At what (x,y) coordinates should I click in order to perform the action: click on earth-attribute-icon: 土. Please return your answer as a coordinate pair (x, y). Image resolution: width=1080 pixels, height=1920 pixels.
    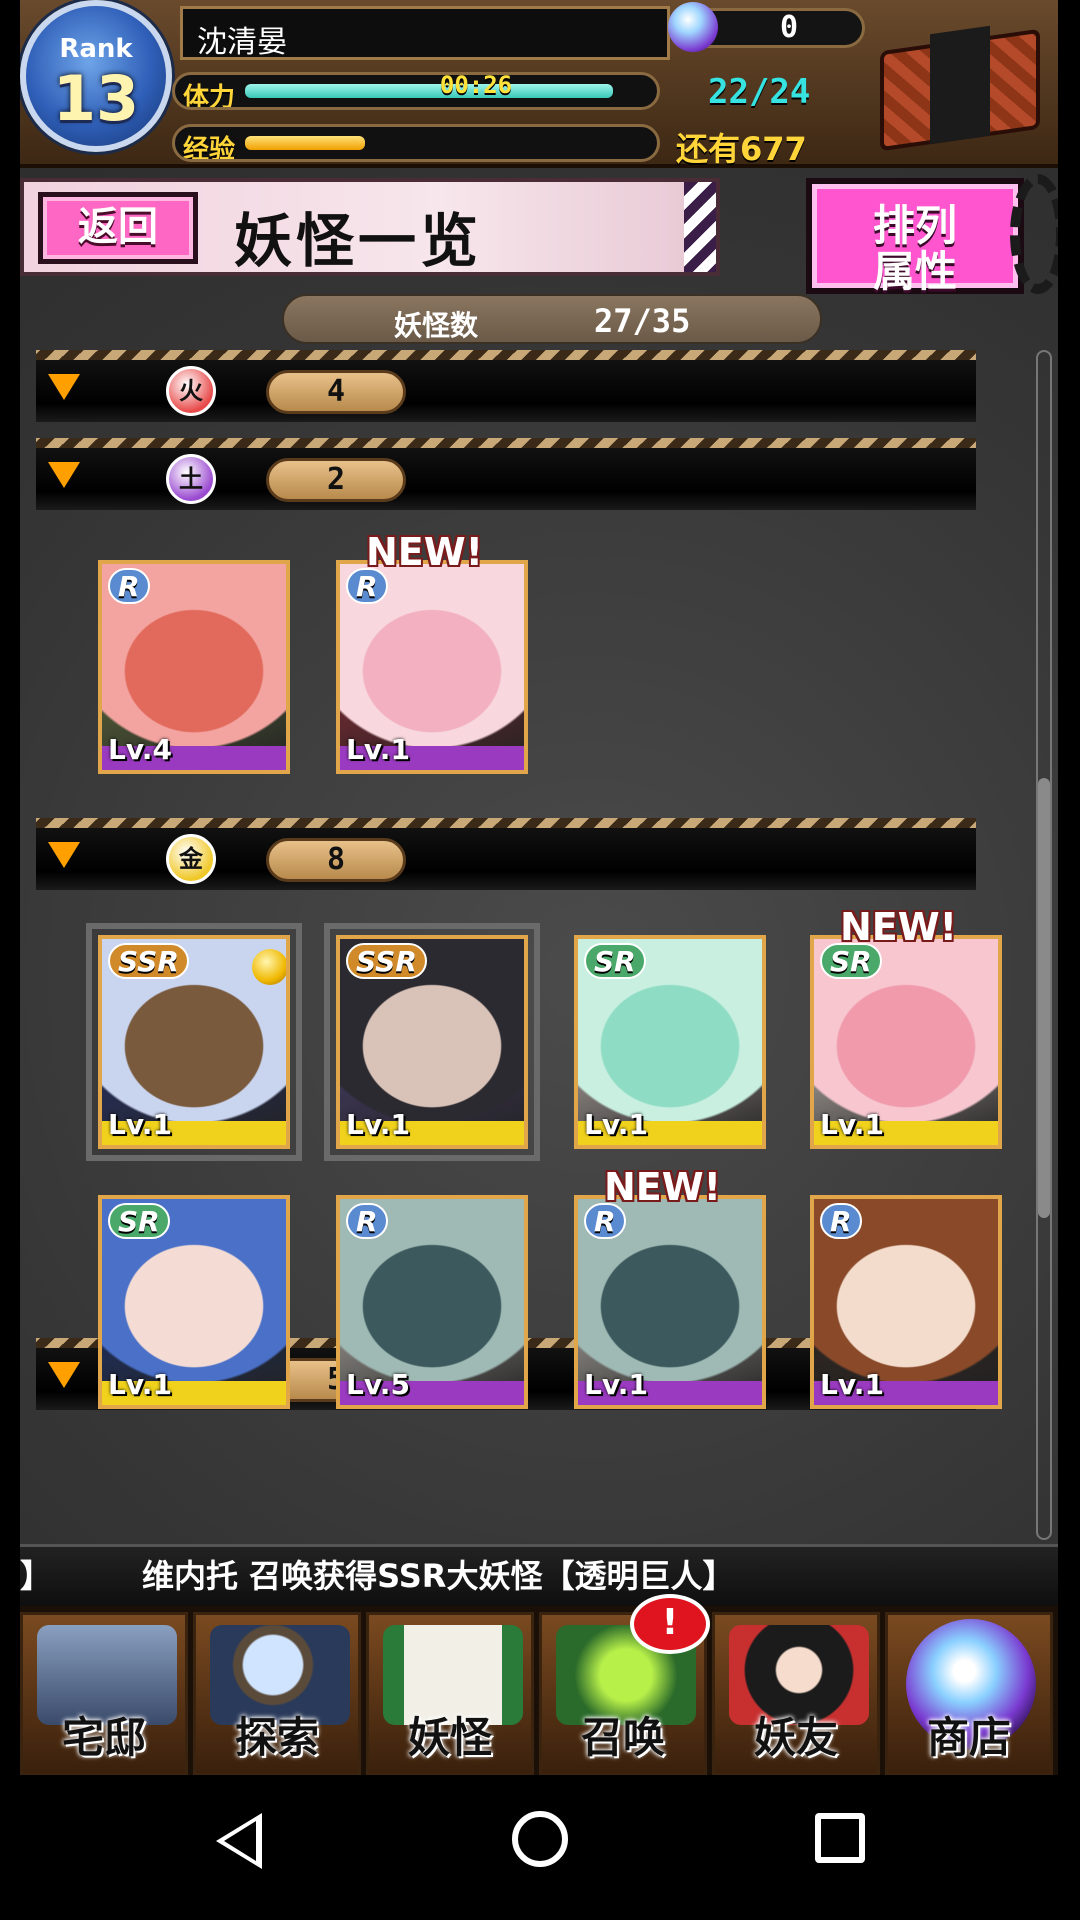
    Looking at the image, I should click on (191, 479).